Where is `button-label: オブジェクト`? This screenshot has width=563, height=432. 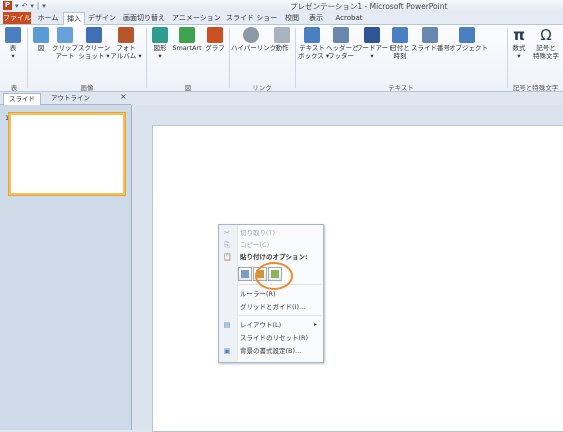
button-label: オブジェクト is located at coordinates (468, 48).